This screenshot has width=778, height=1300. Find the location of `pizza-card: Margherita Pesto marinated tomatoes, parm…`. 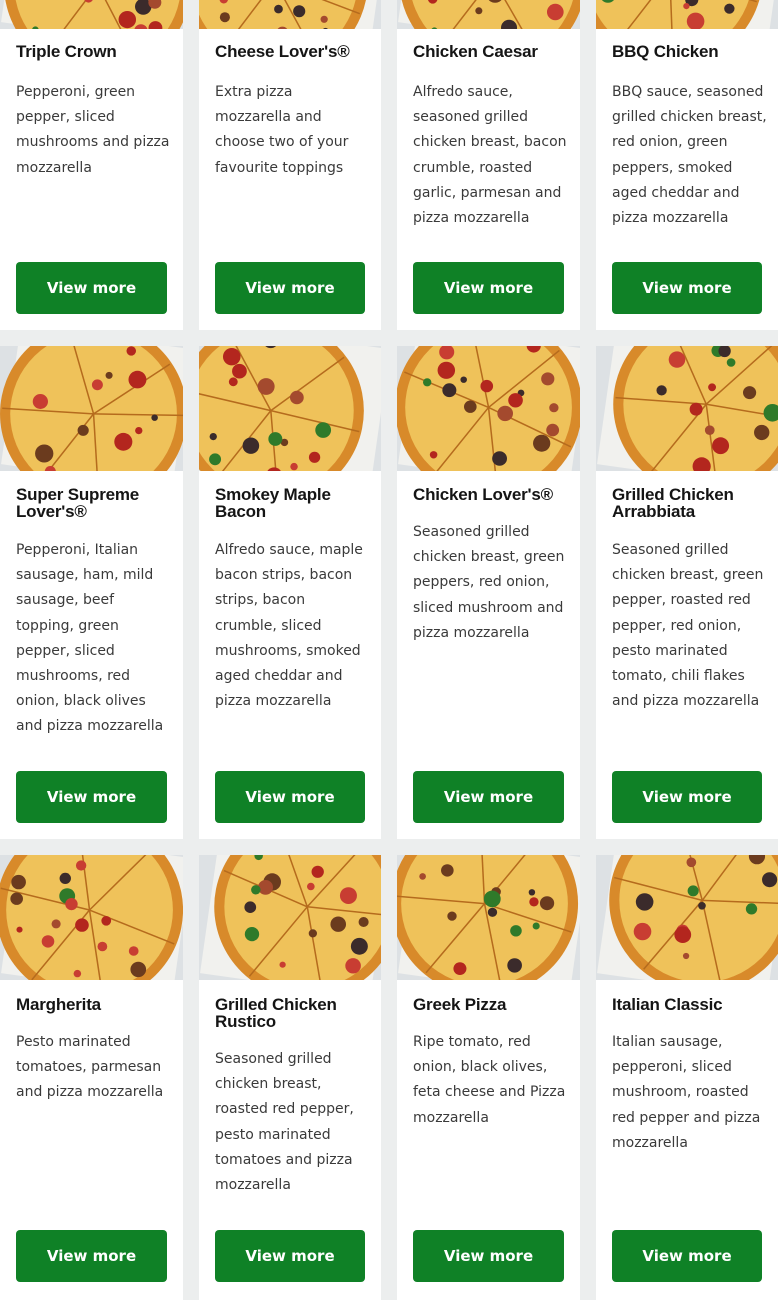

pizza-card: Margherita Pesto marinated tomatoes, parm… is located at coordinates (91, 1077).